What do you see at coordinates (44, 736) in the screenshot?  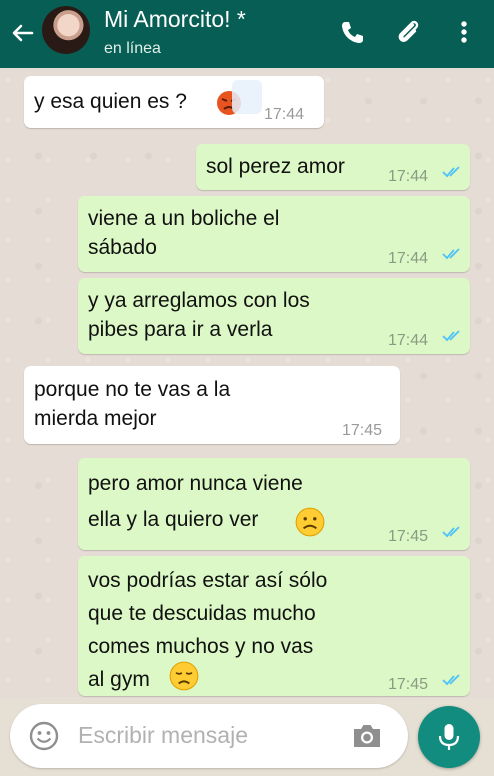 I see `smiley-icon` at bounding box center [44, 736].